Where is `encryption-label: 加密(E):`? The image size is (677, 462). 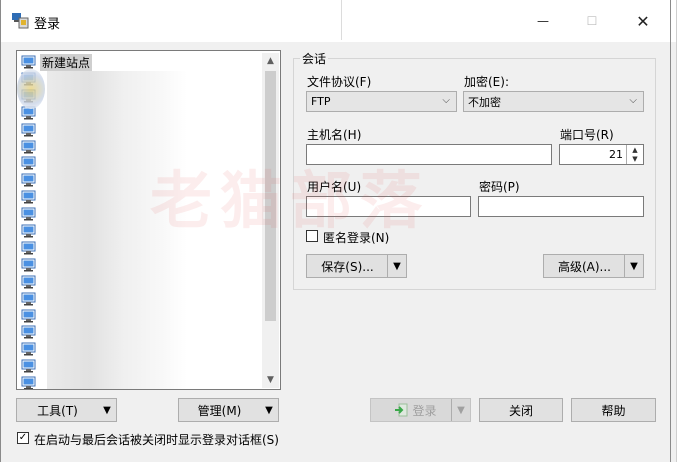
encryption-label: 加密(E): is located at coordinates (486, 82).